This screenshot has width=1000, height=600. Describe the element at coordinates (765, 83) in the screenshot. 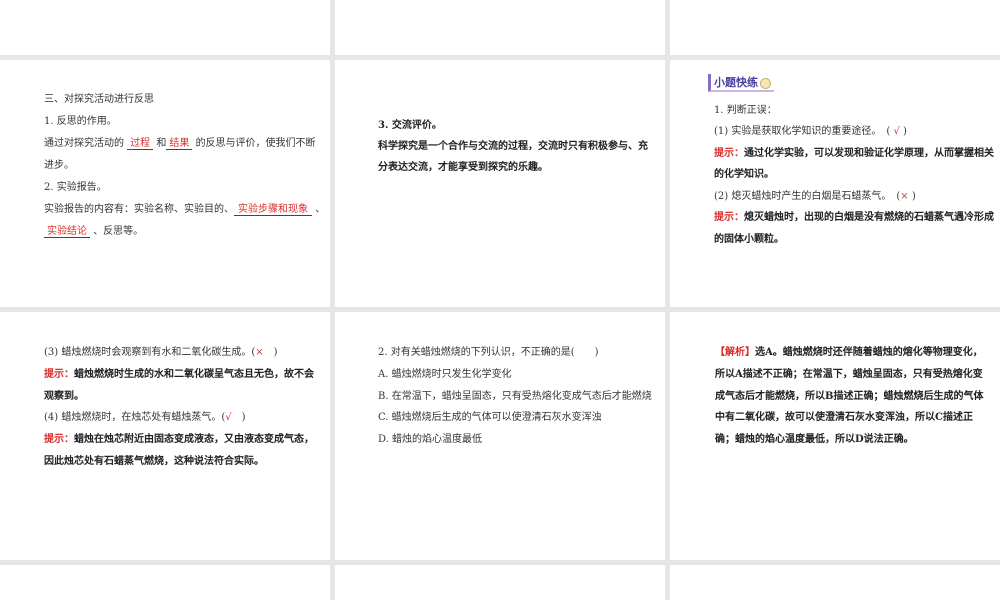

I see `book-icon` at that location.